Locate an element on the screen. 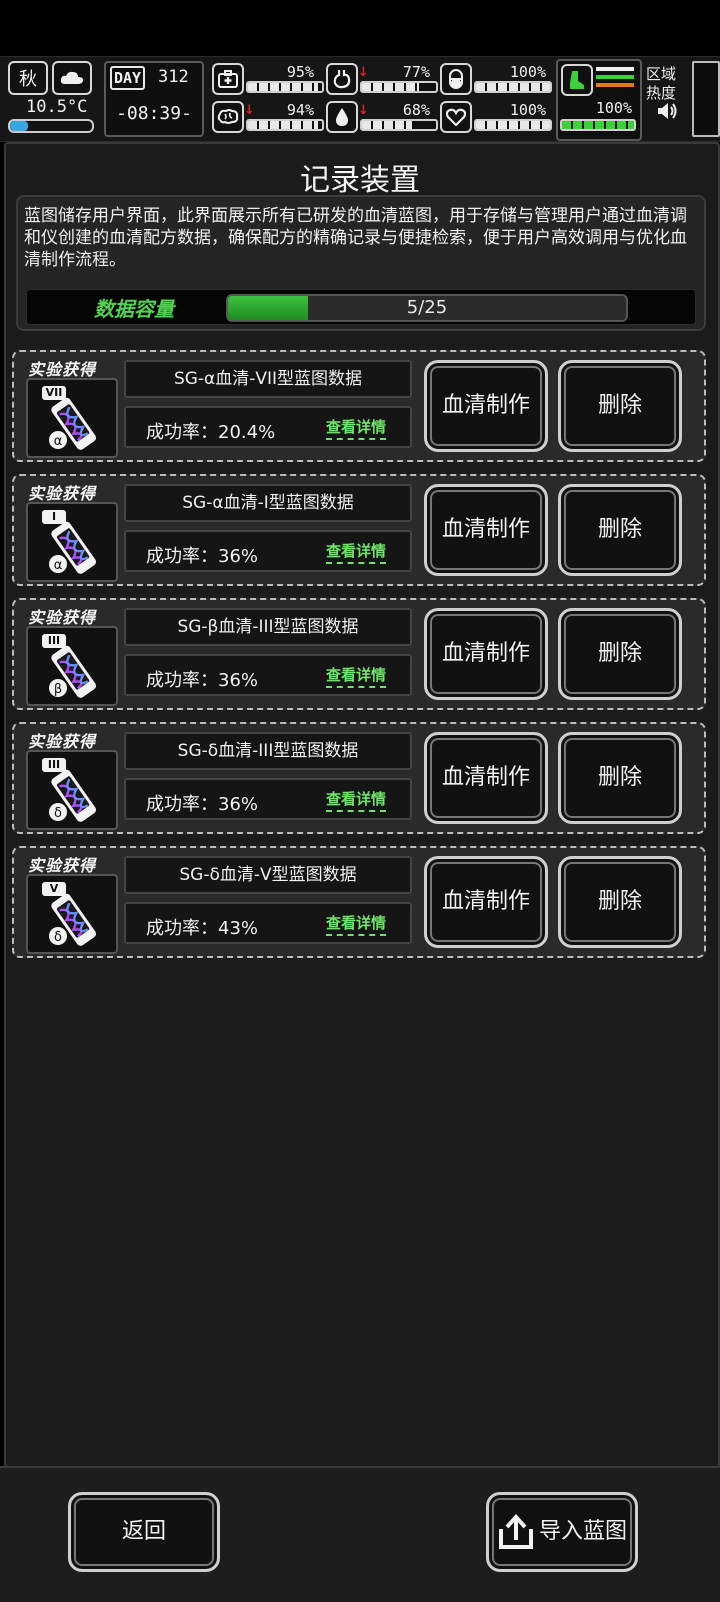  stomach-value: 77% is located at coordinates (416, 72).